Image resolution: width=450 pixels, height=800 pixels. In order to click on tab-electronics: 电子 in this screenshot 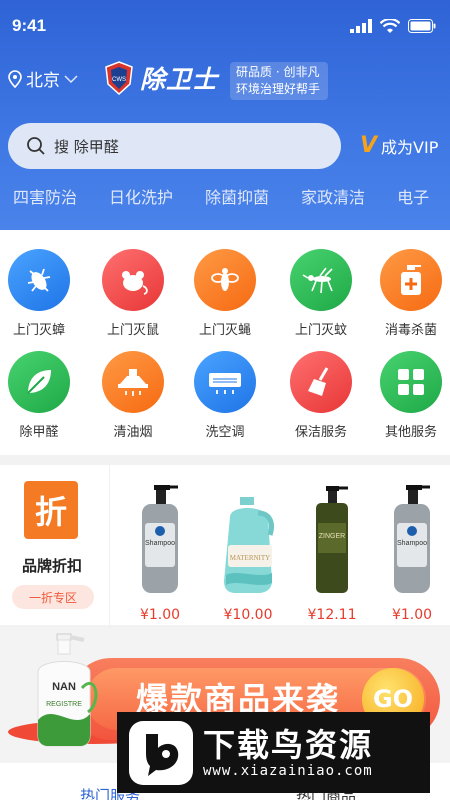, I will do `click(413, 200)`.